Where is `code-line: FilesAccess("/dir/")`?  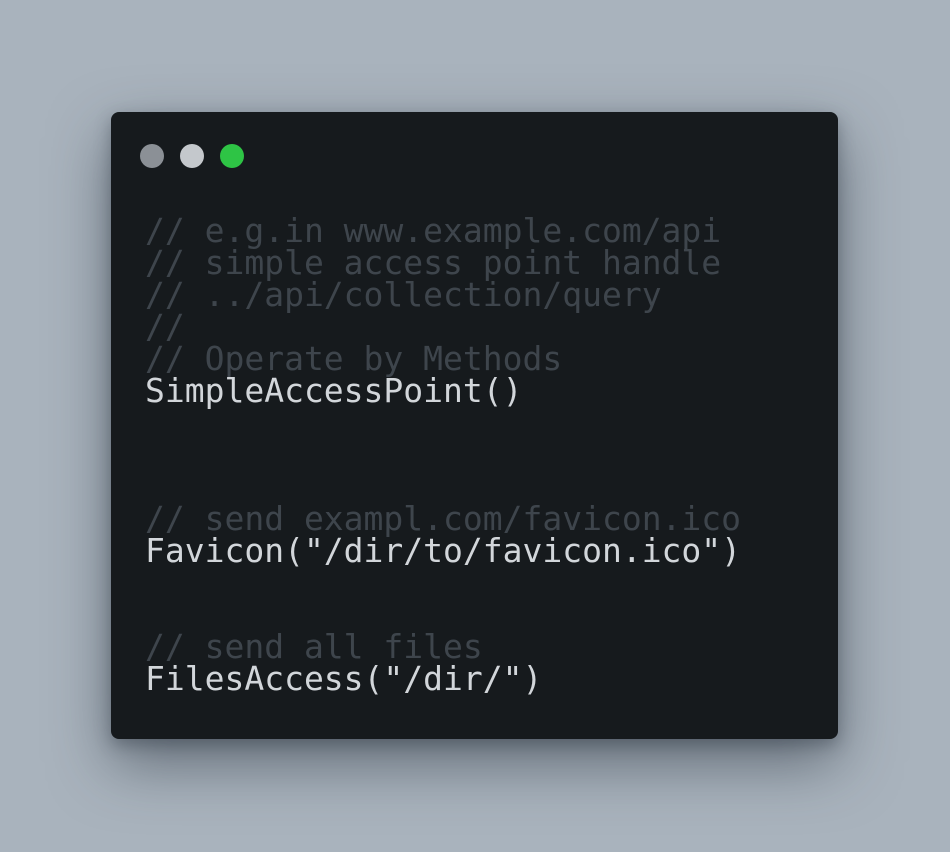 code-line: FilesAccess("/dir/") is located at coordinates (344, 678).